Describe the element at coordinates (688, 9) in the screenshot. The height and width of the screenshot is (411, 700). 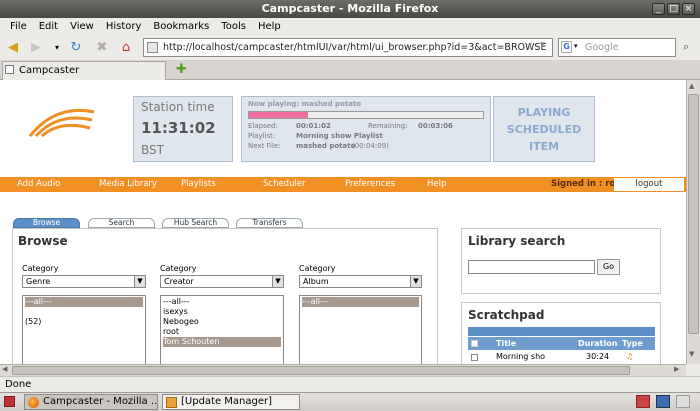
I see `close-window-button: ×` at that location.